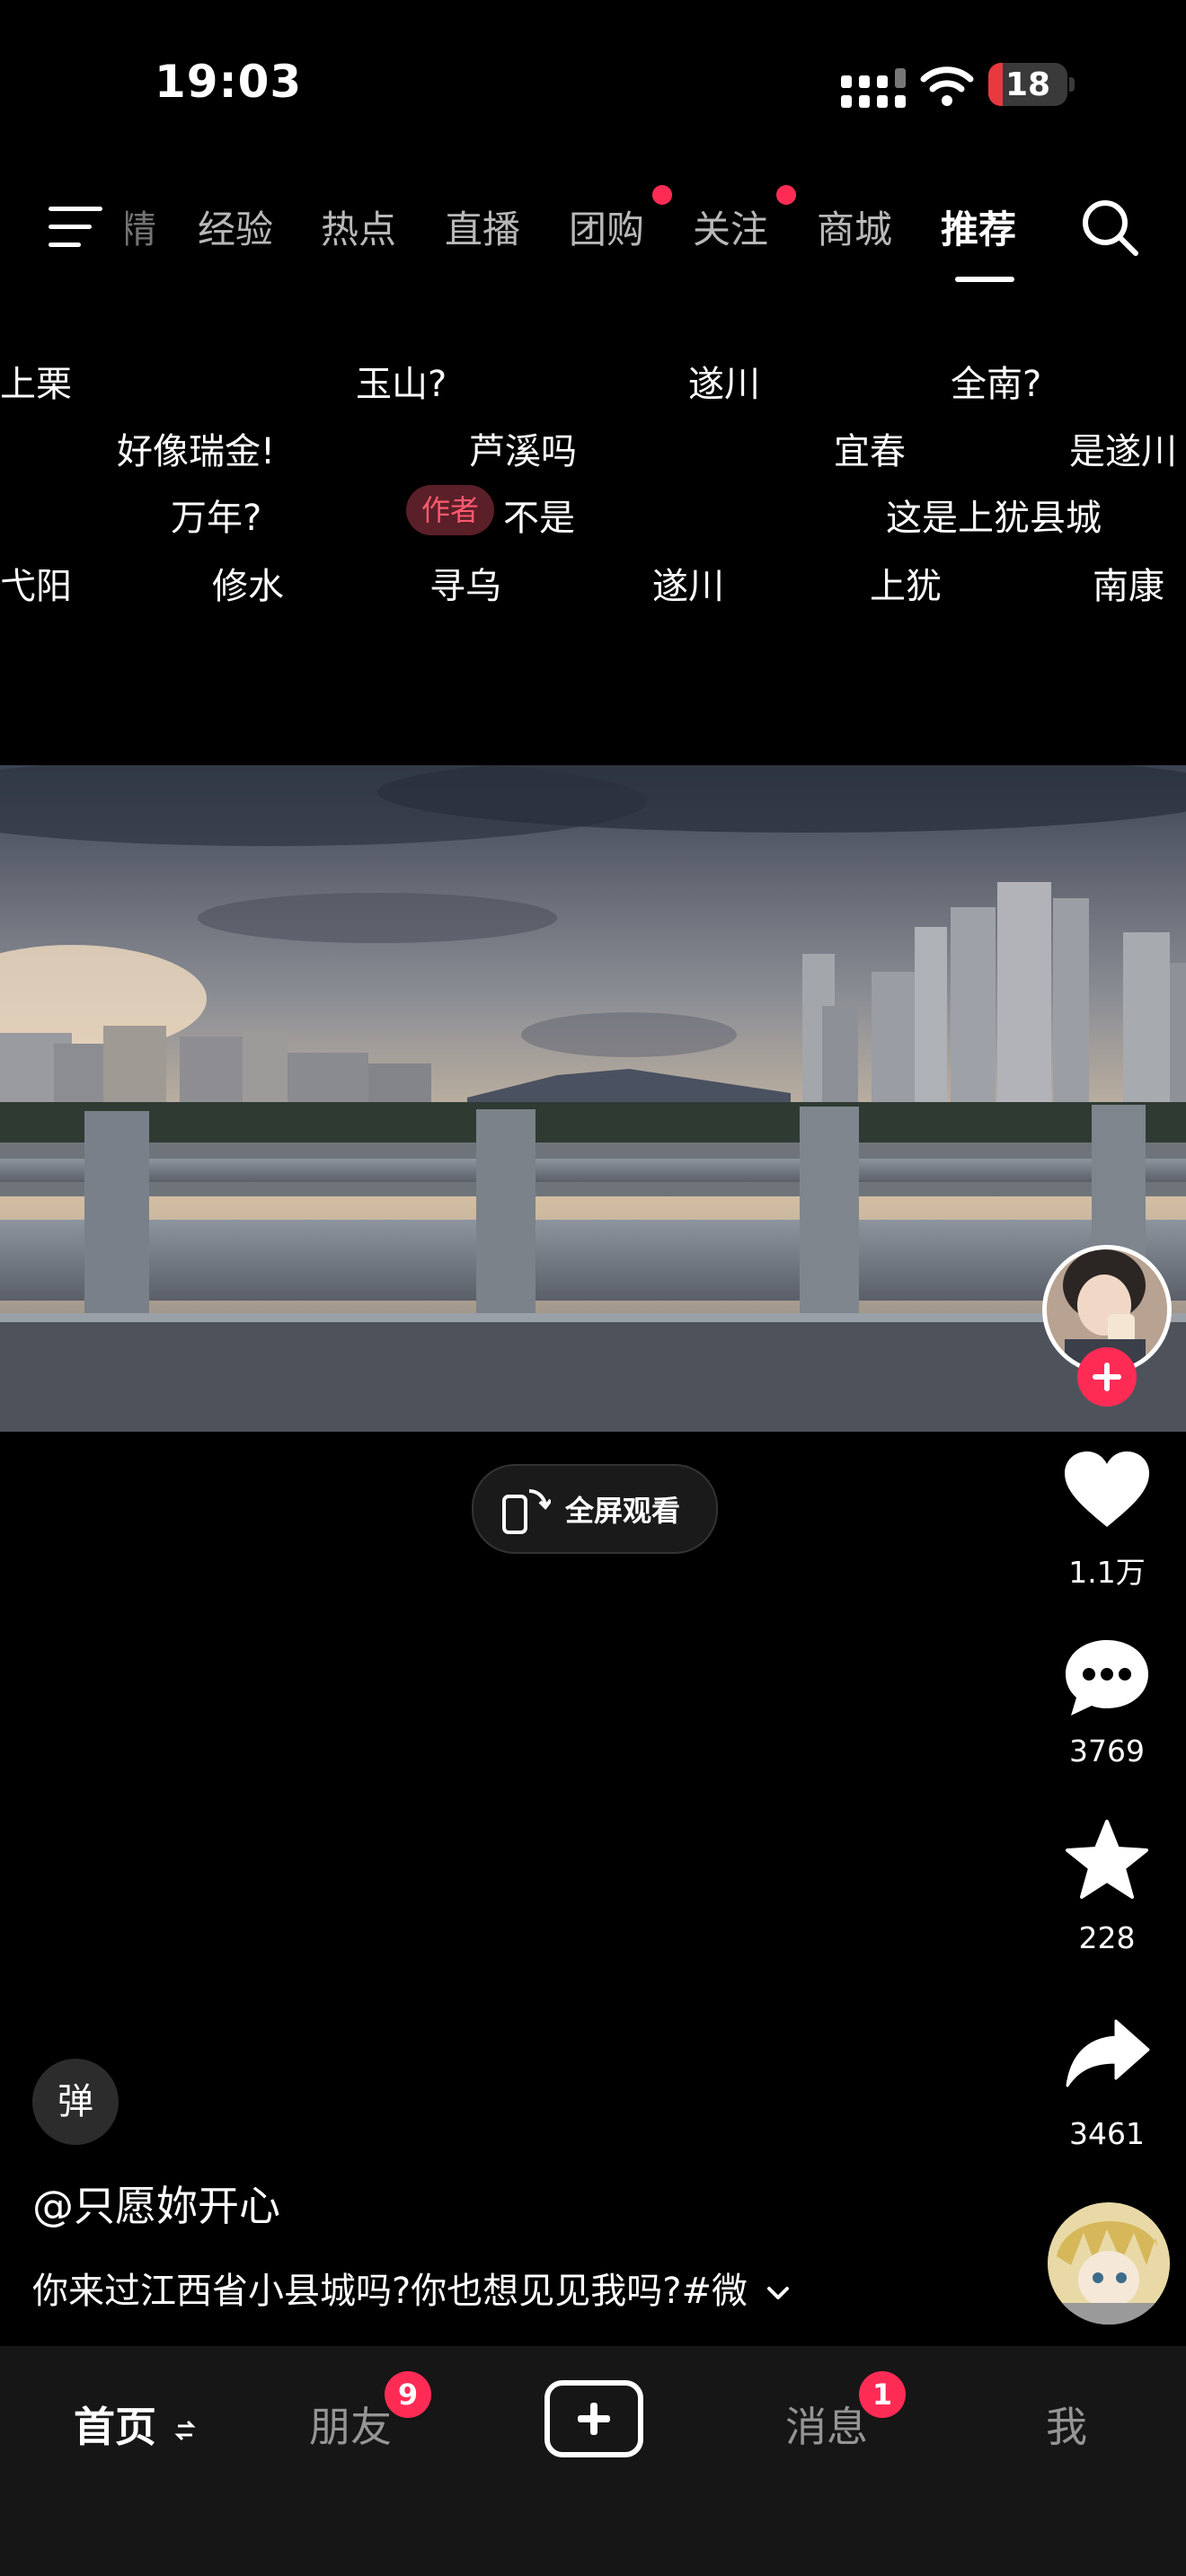 The height and width of the screenshot is (2576, 1186). I want to click on heart-icon, so click(1107, 1490).